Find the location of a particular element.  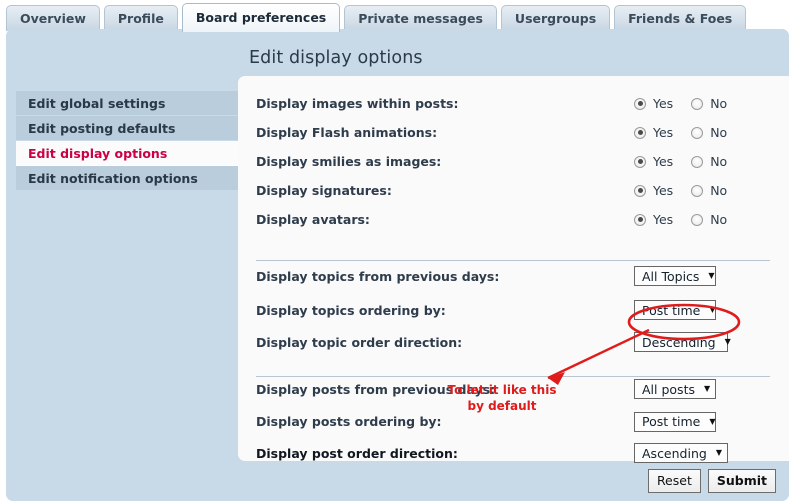

sidebar-item-edit-global-settings: Edit global settings is located at coordinates (127, 103).